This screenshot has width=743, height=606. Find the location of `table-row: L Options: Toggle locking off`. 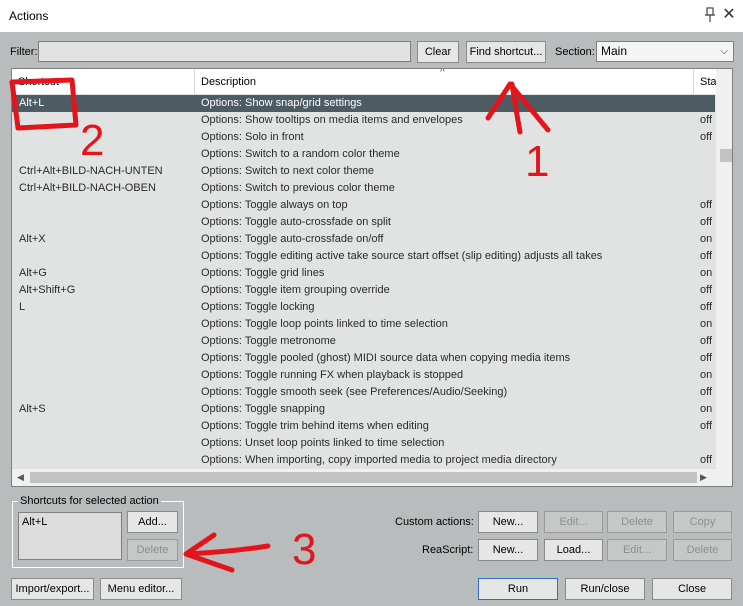

table-row: L Options: Toggle locking off is located at coordinates (363, 307).